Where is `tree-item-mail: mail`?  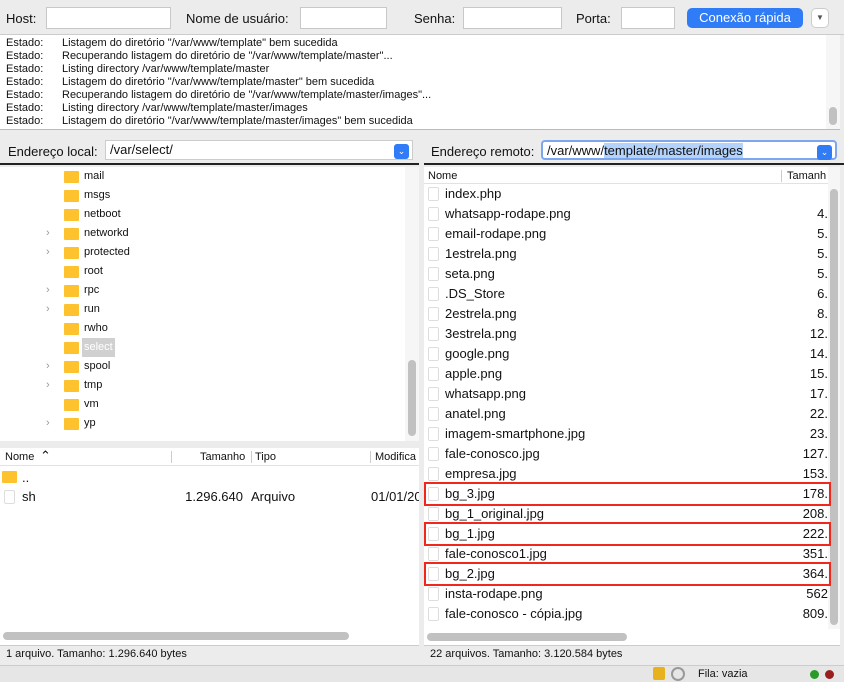 tree-item-mail: mail is located at coordinates (200, 176).